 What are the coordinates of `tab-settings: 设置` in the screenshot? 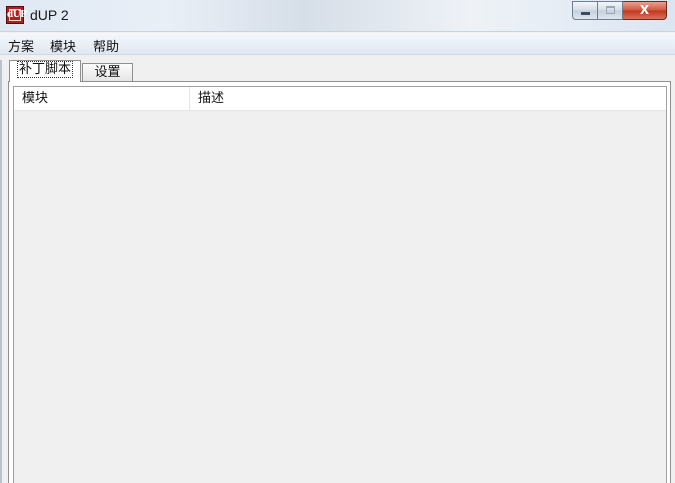 It's located at (107, 73).